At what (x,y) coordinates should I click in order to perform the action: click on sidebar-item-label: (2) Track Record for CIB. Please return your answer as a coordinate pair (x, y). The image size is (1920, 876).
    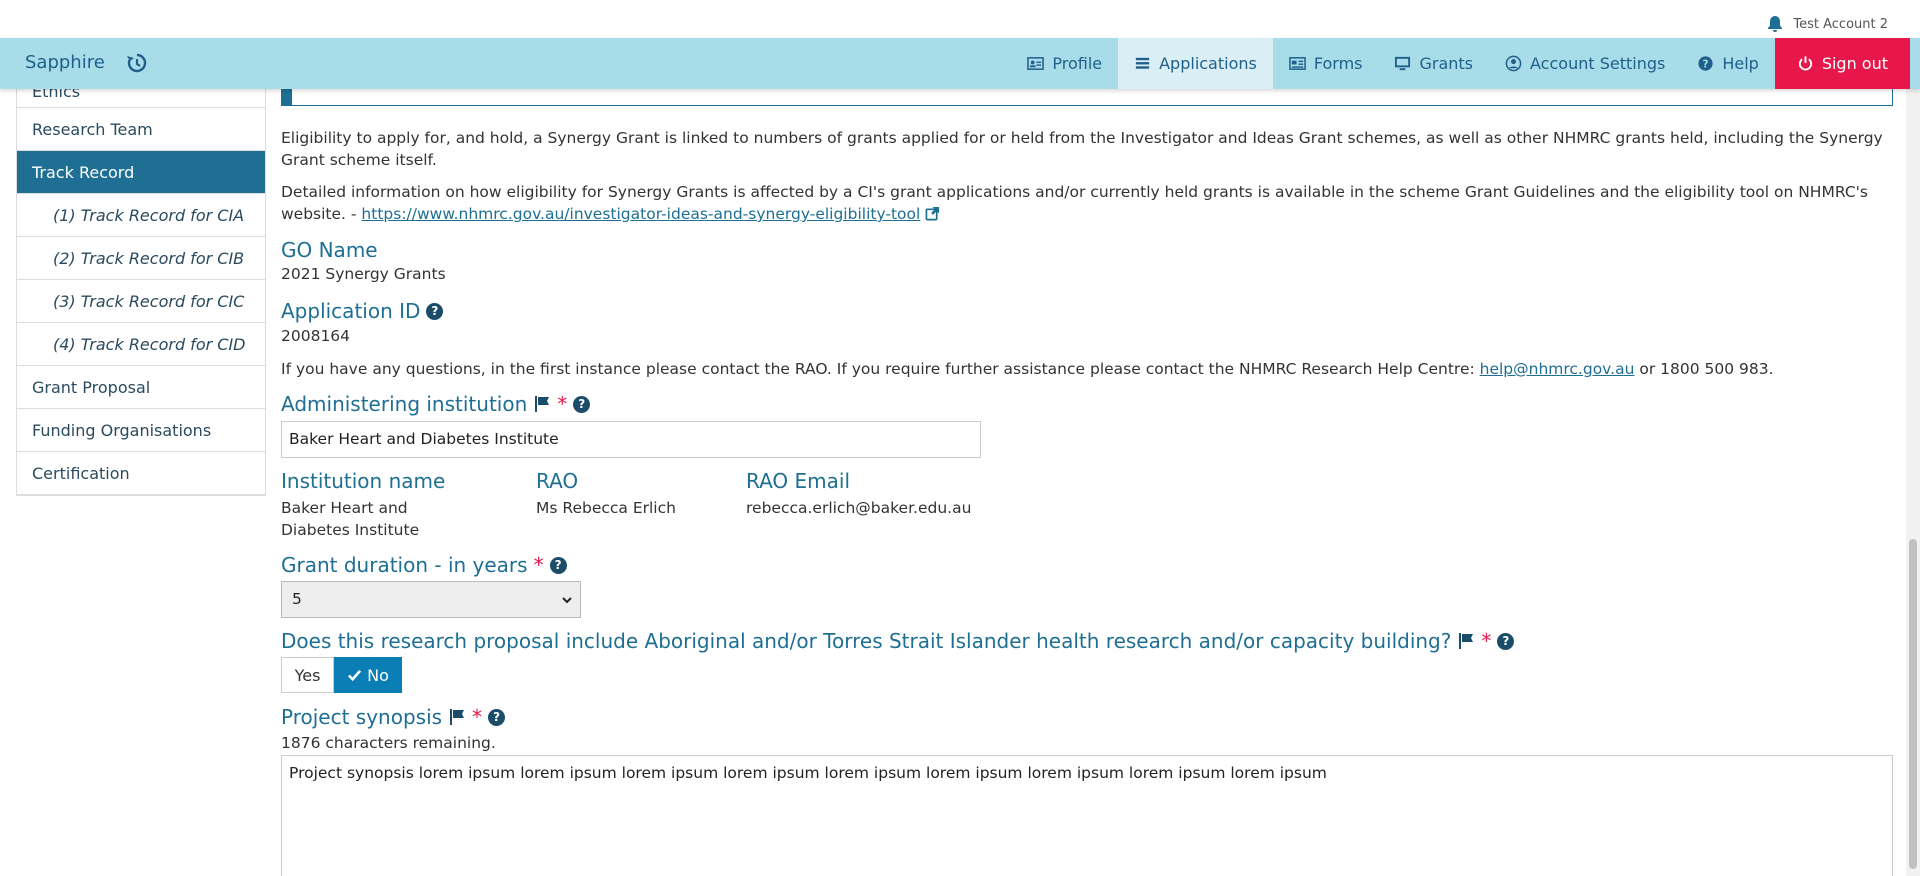
    Looking at the image, I should click on (149, 258).